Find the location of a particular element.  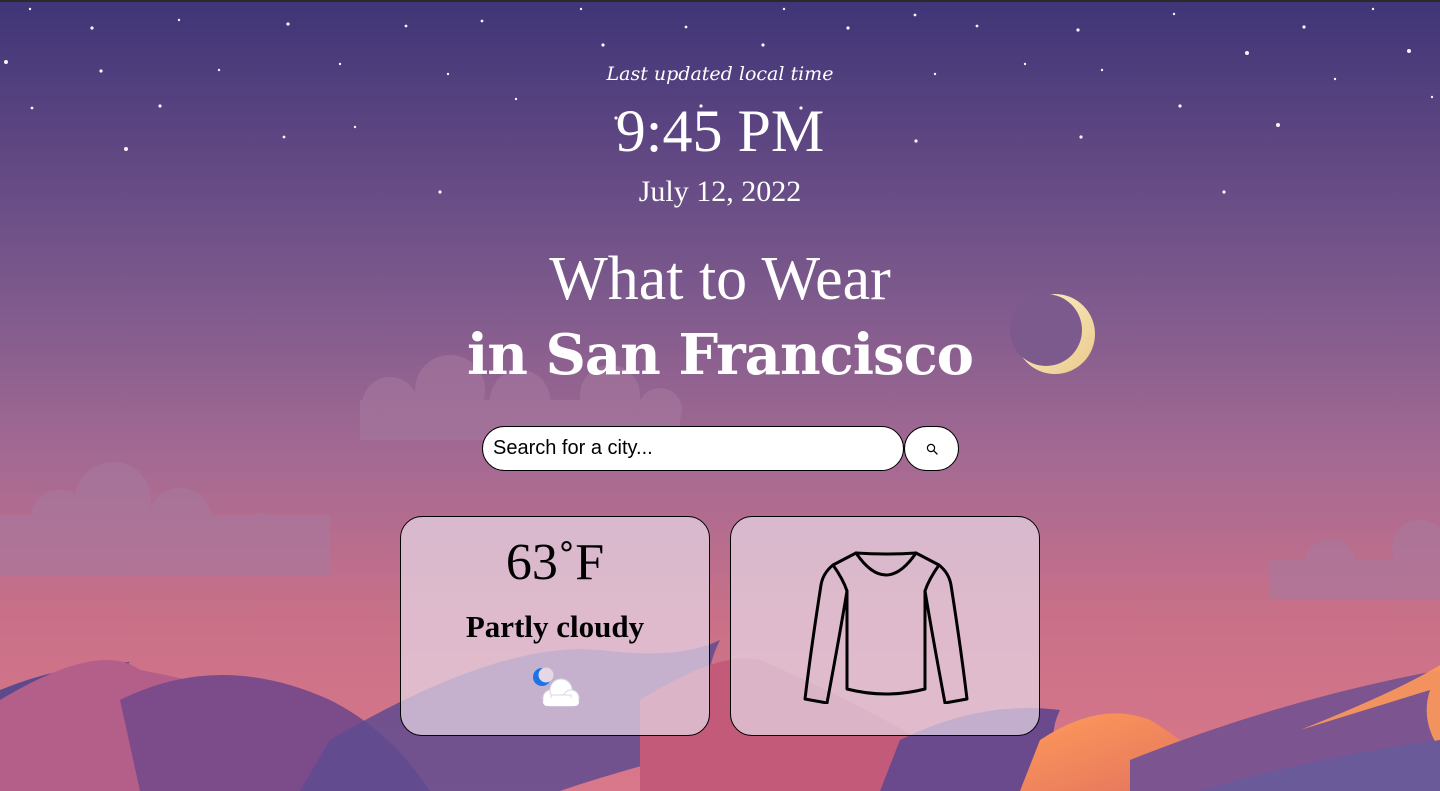

weather-condition: Partly cloudy is located at coordinates (555, 626).